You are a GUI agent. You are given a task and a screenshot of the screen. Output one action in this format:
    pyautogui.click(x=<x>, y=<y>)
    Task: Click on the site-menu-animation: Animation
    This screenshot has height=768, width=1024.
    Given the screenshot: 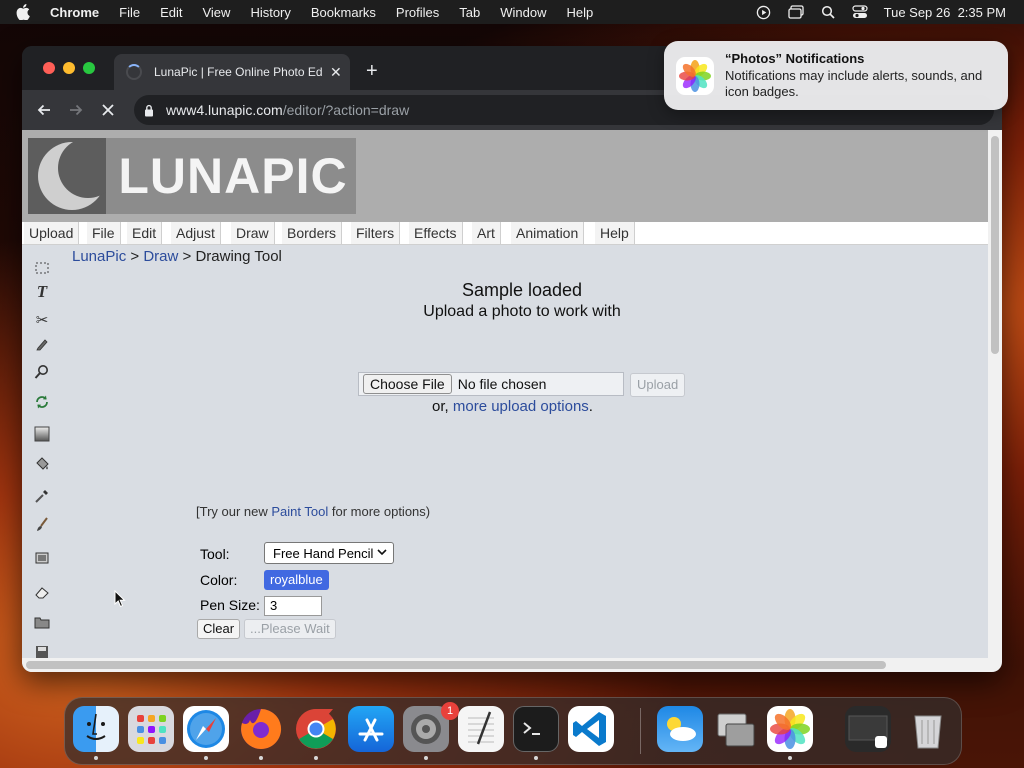 What is the action you would take?
    pyautogui.click(x=548, y=233)
    